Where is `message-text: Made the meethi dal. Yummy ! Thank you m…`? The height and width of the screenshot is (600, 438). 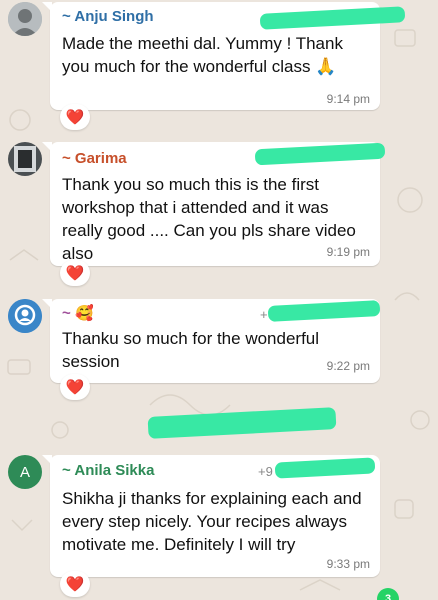
message-text: Made the meethi dal. Yummy ! Thank you m… is located at coordinates (202, 55).